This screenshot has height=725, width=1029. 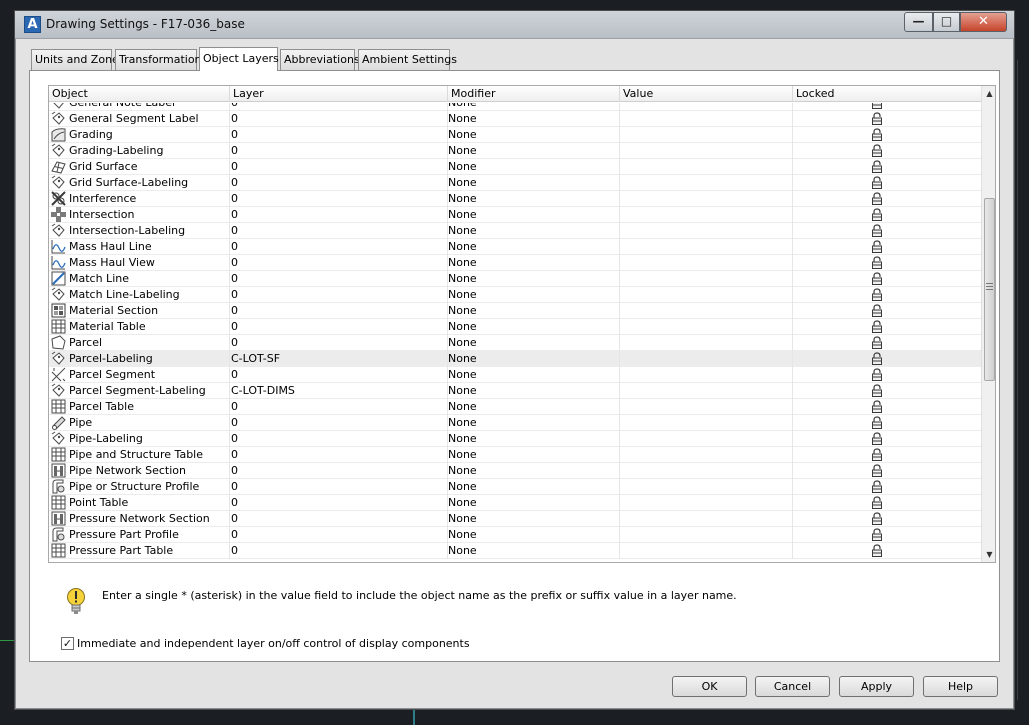 What do you see at coordinates (139, 359) in the screenshot?
I see `object-cell: Parcel-Labeling` at bounding box center [139, 359].